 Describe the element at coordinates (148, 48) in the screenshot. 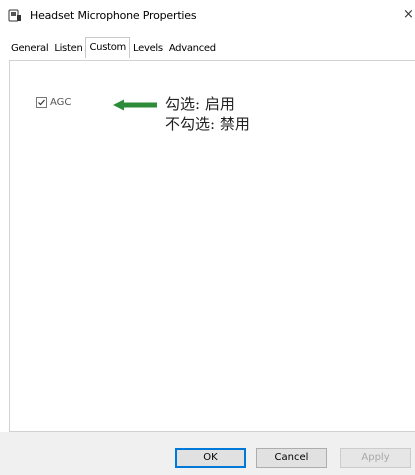

I see `tab-levels: Levels` at that location.